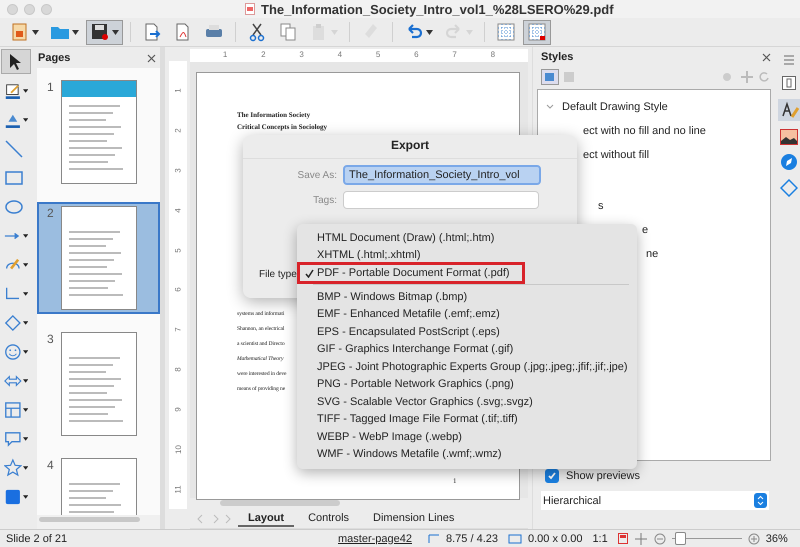 The image size is (800, 547). I want to click on file-type-option: WMF - Windows Metafile (.wmf;.wmz), so click(467, 454).